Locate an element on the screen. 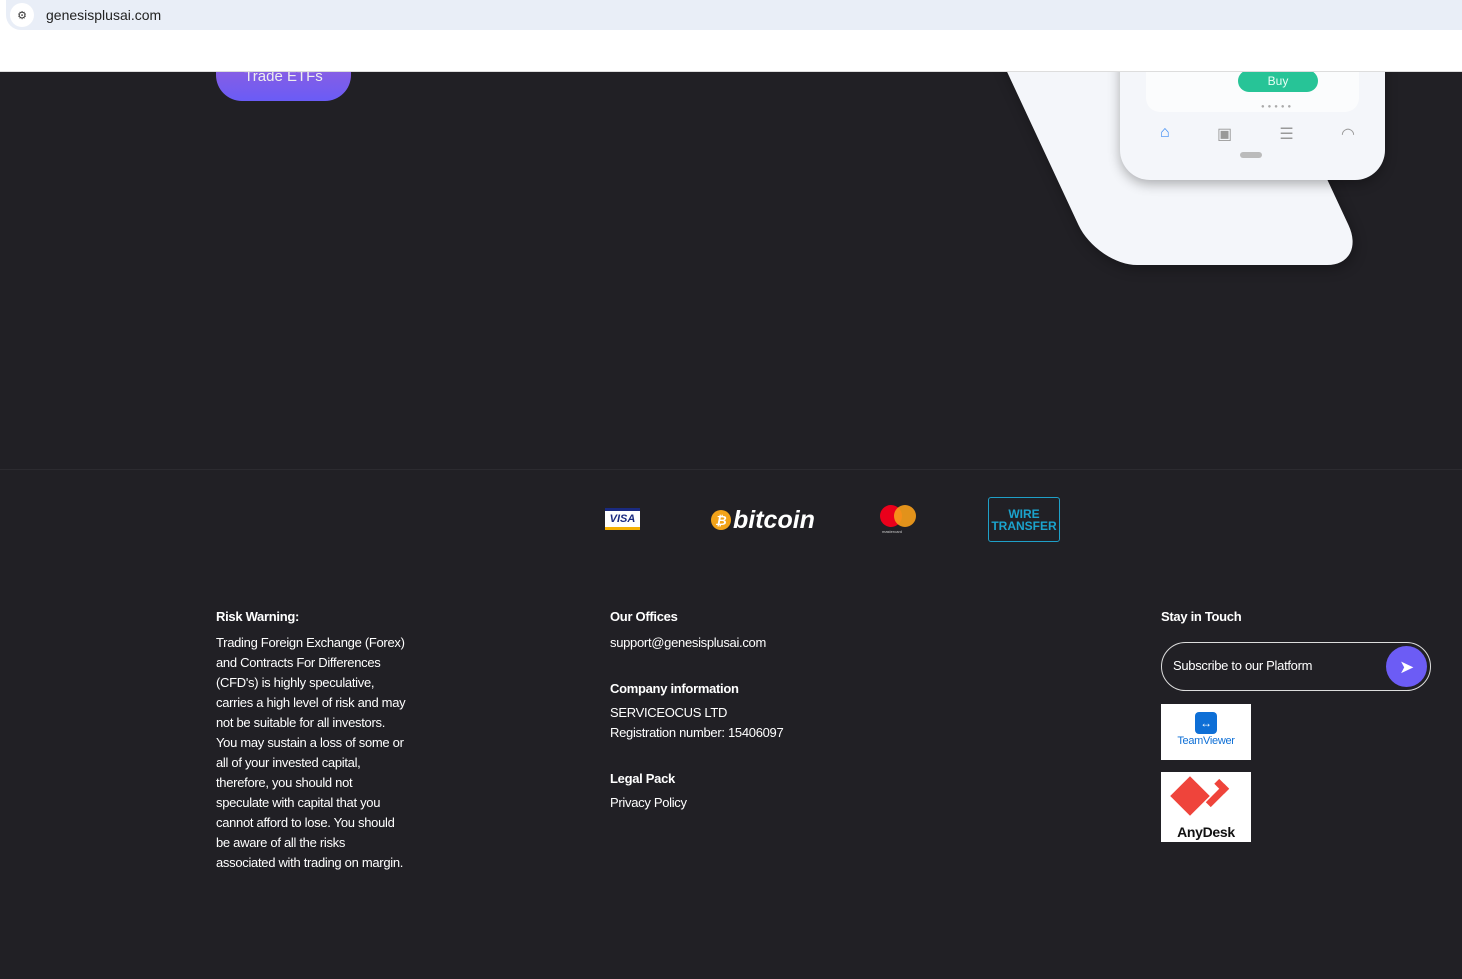 Image resolution: width=1462 pixels, height=979 pixels. wire-transfer-logo: WIRE TRANSFER is located at coordinates (1024, 519).